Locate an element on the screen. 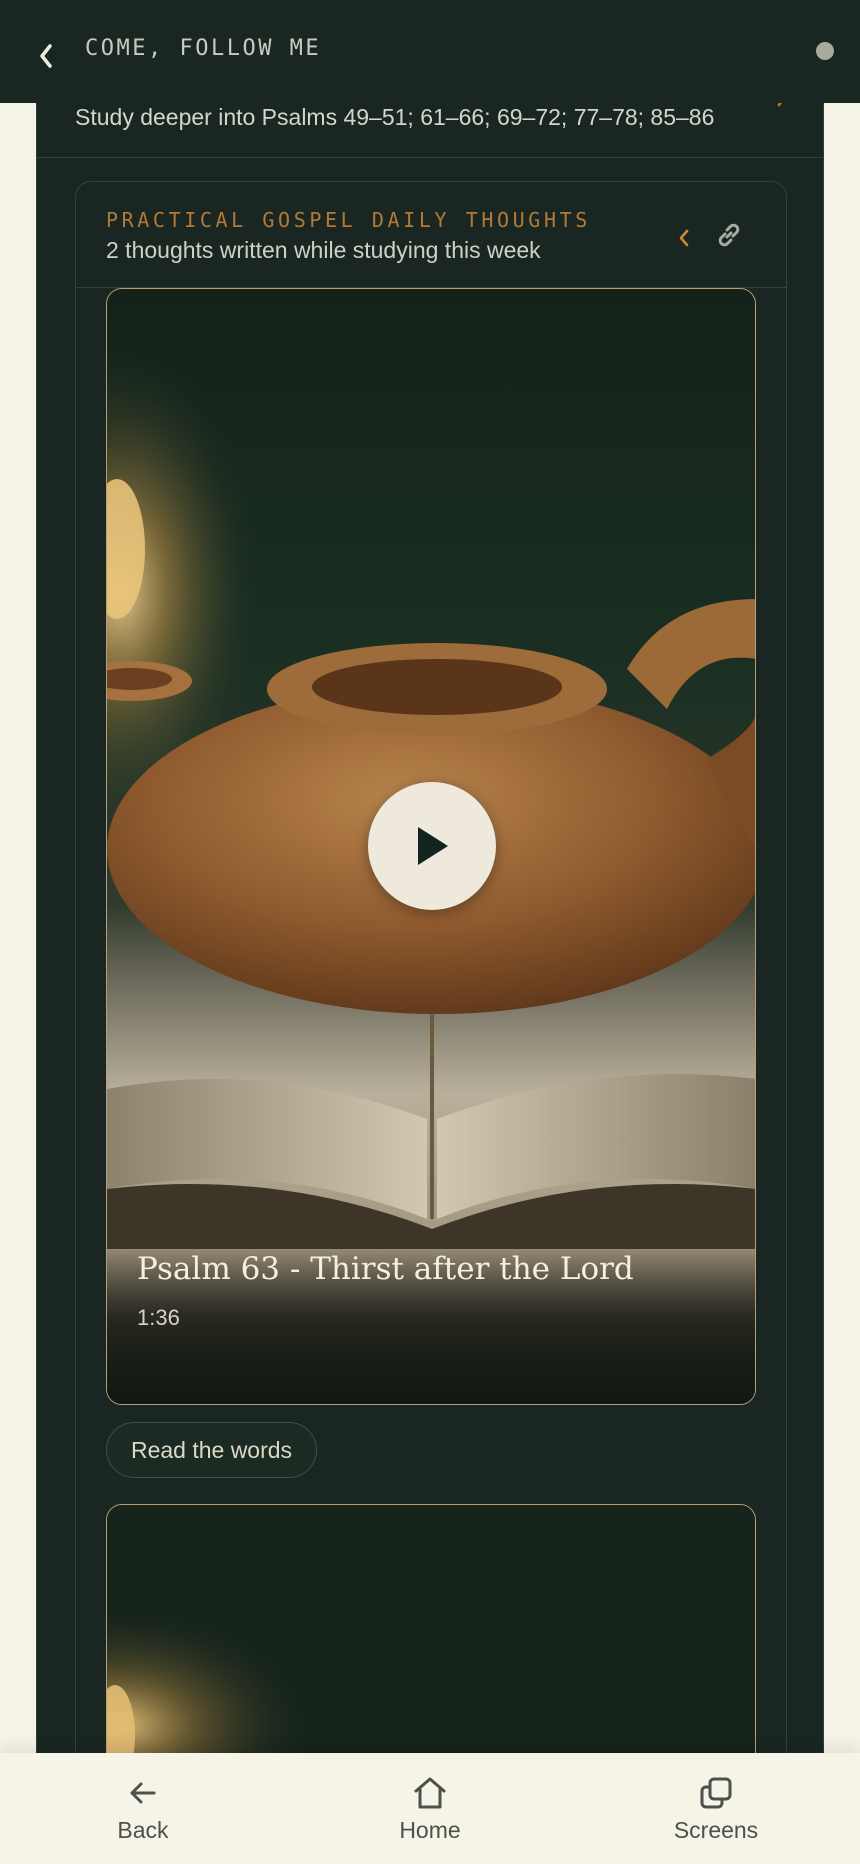 The width and height of the screenshot is (860, 1864). collapse-chevron-icon is located at coordinates (684, 238).